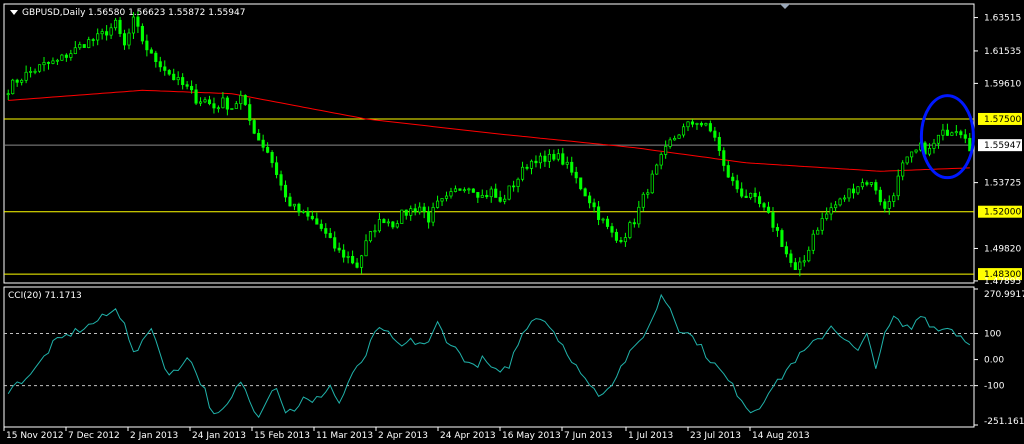  I want to click on date-tick-label: 23 Jul 2013, so click(715, 436).